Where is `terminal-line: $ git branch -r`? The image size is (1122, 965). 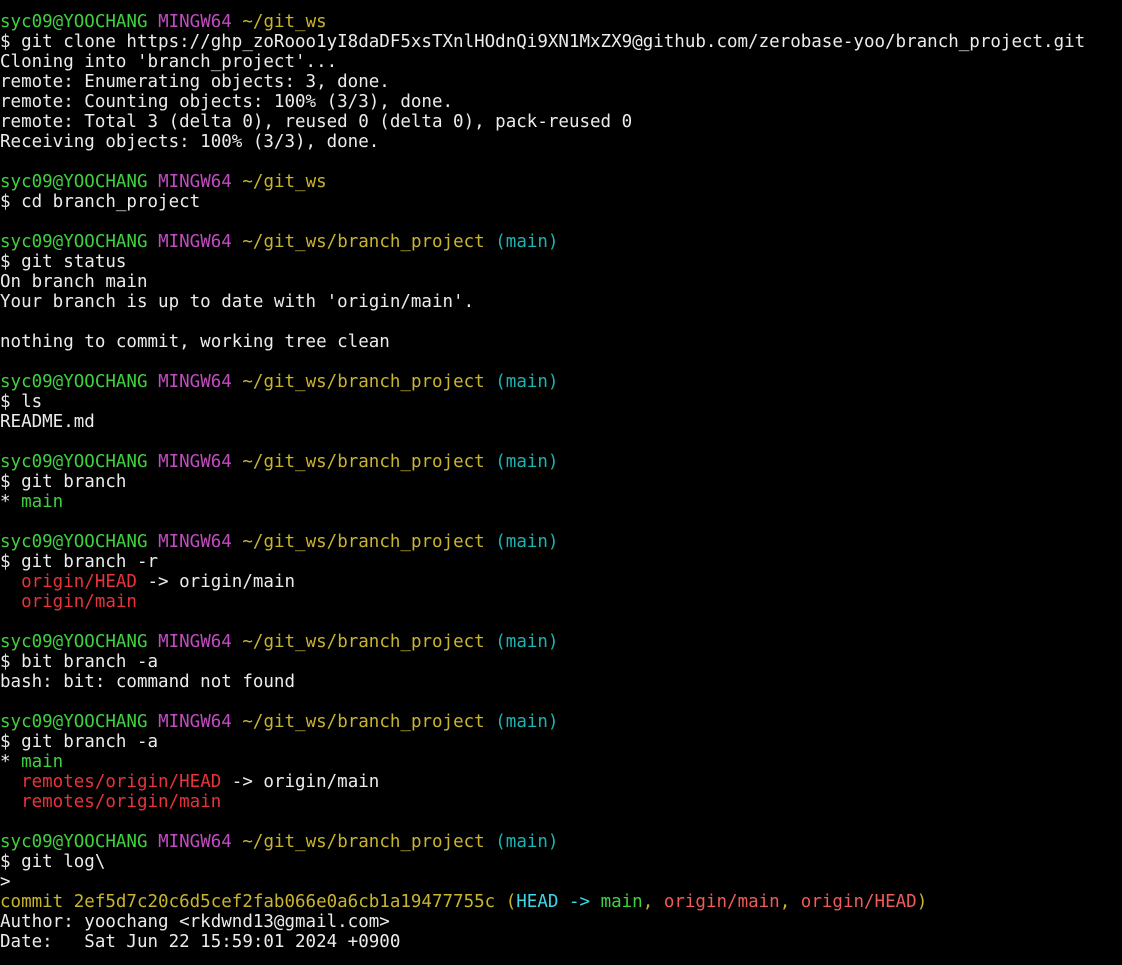
terminal-line: $ git branch -r is located at coordinates (561, 562).